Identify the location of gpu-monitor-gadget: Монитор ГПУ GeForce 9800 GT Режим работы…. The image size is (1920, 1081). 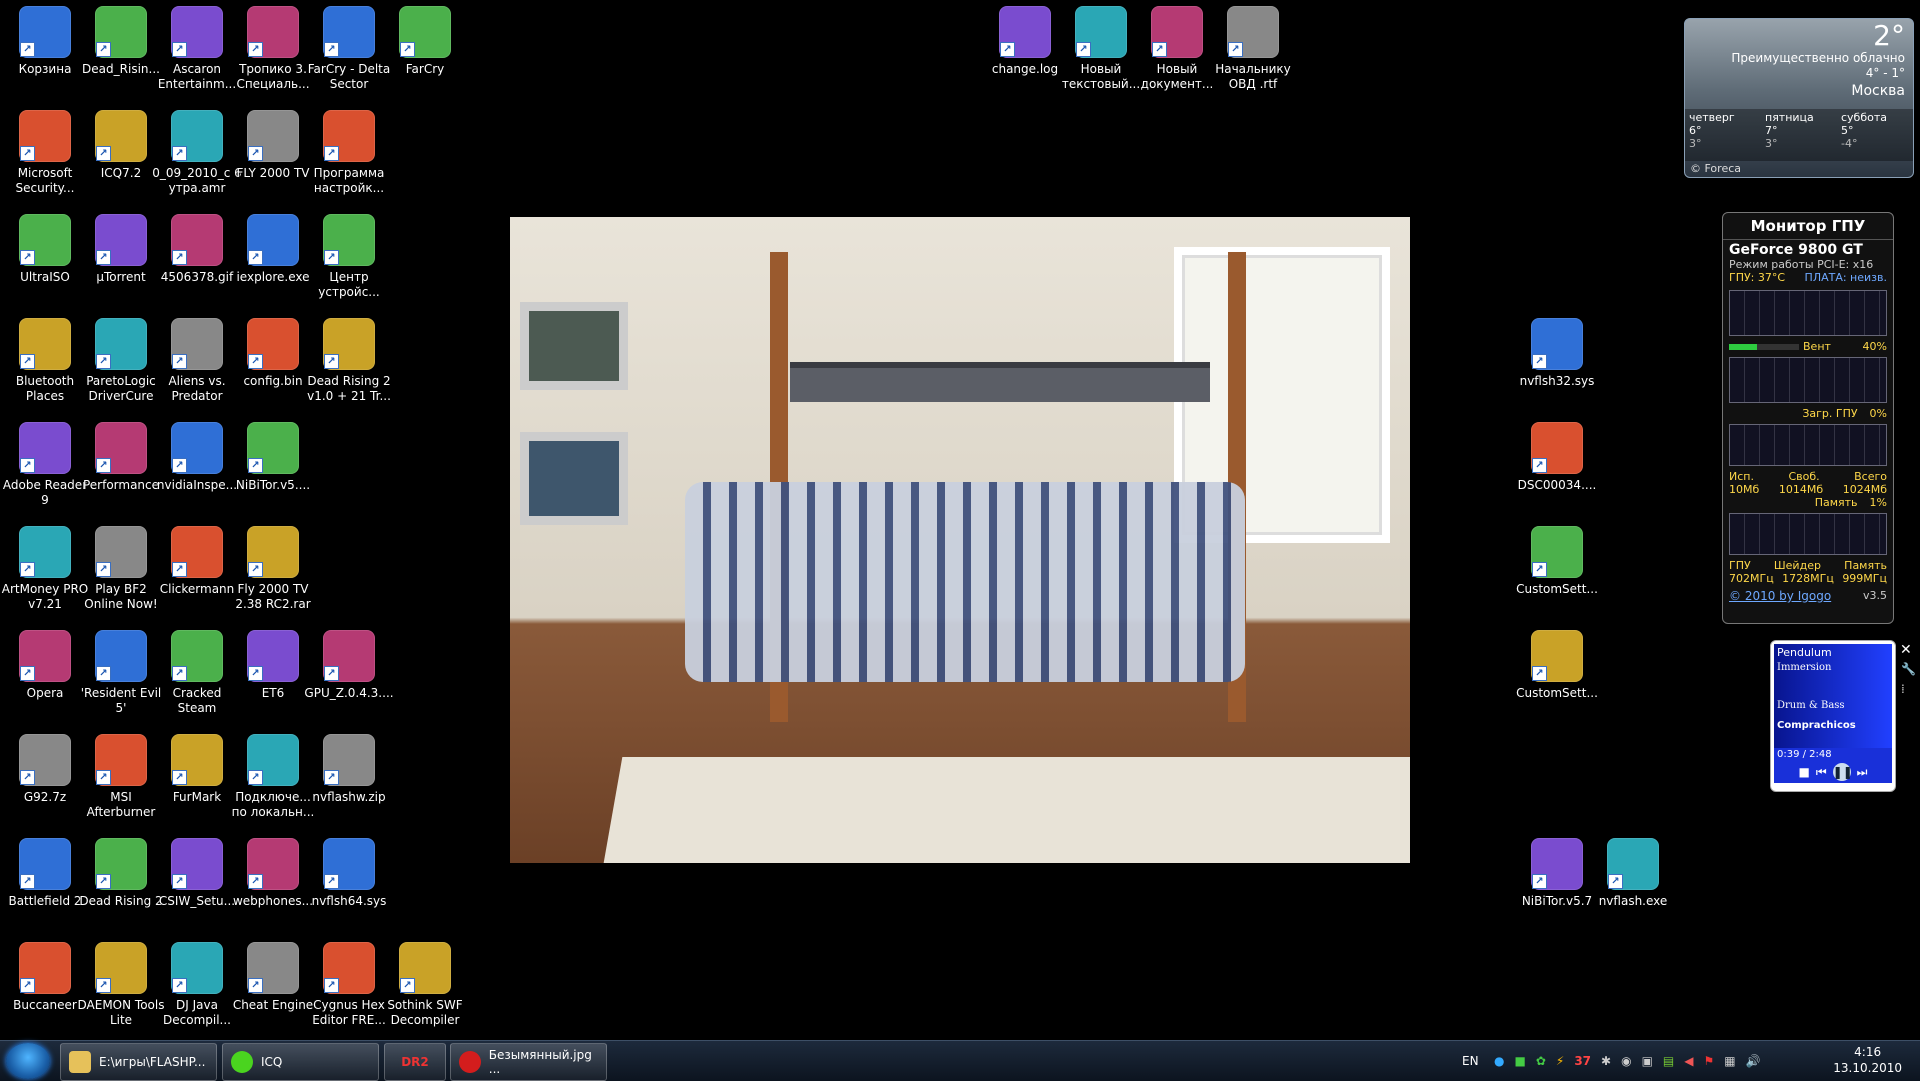
(1808, 418).